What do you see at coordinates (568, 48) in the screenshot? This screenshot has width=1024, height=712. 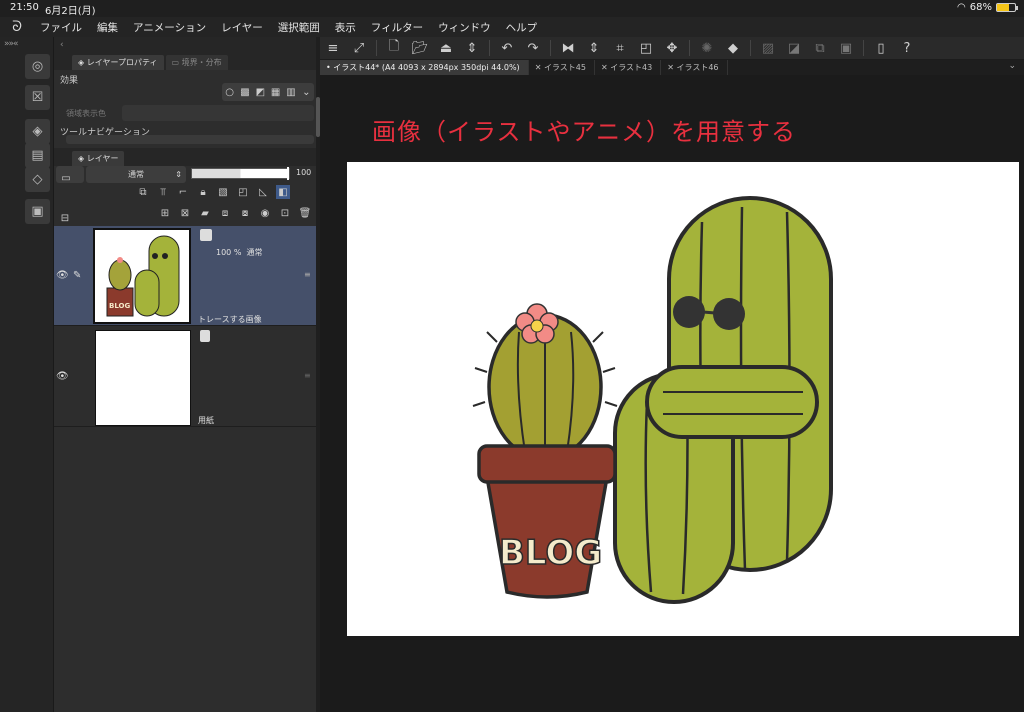 I see `flip-horizontal-icon: ⧓` at bounding box center [568, 48].